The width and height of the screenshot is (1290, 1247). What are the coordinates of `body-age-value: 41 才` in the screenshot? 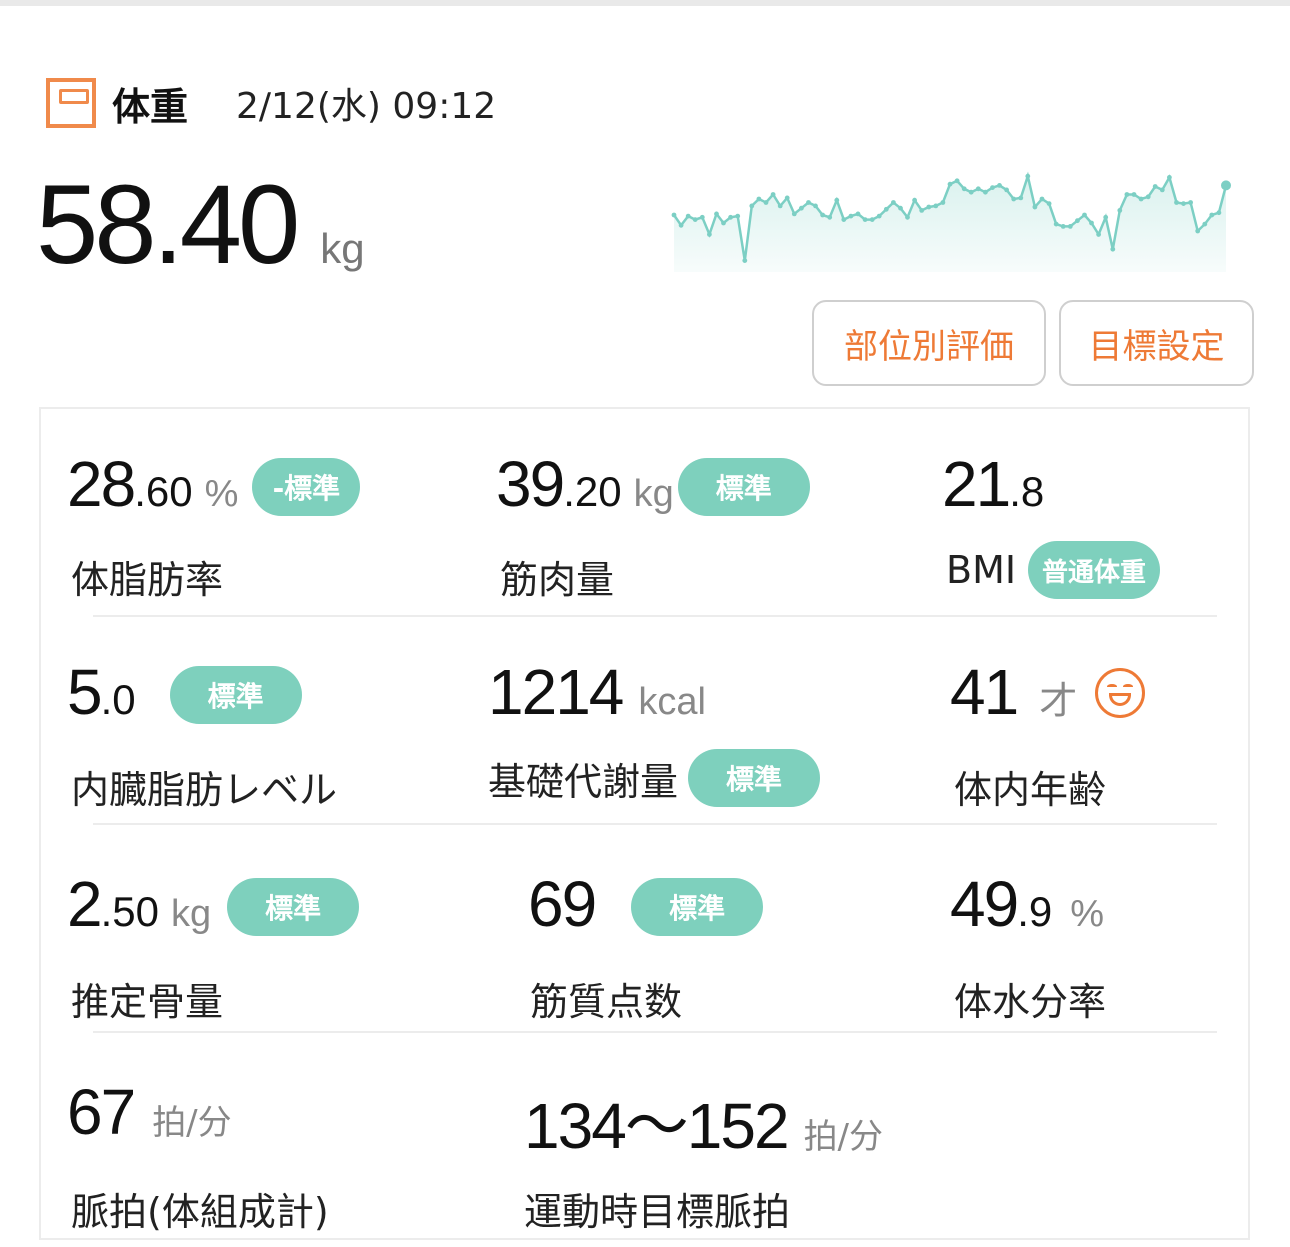 It's located at (1048, 692).